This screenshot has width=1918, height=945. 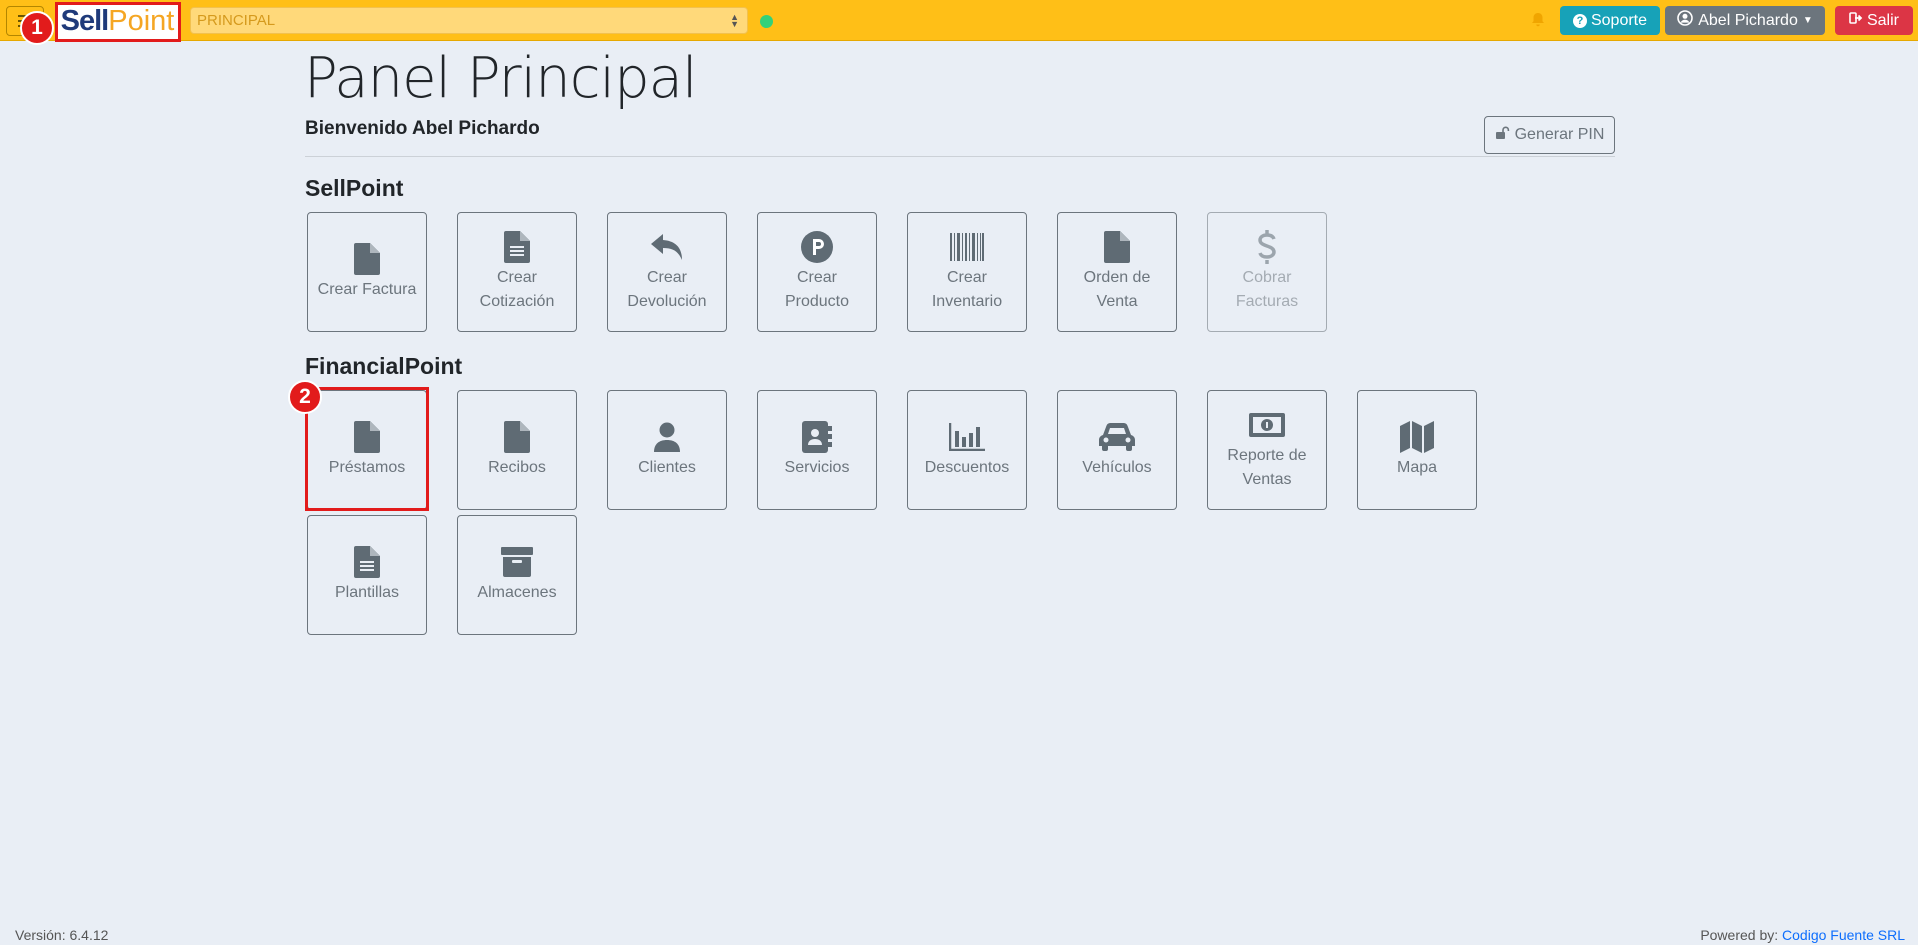 I want to click on caret-down-icon: ▼, so click(x=1807, y=20).